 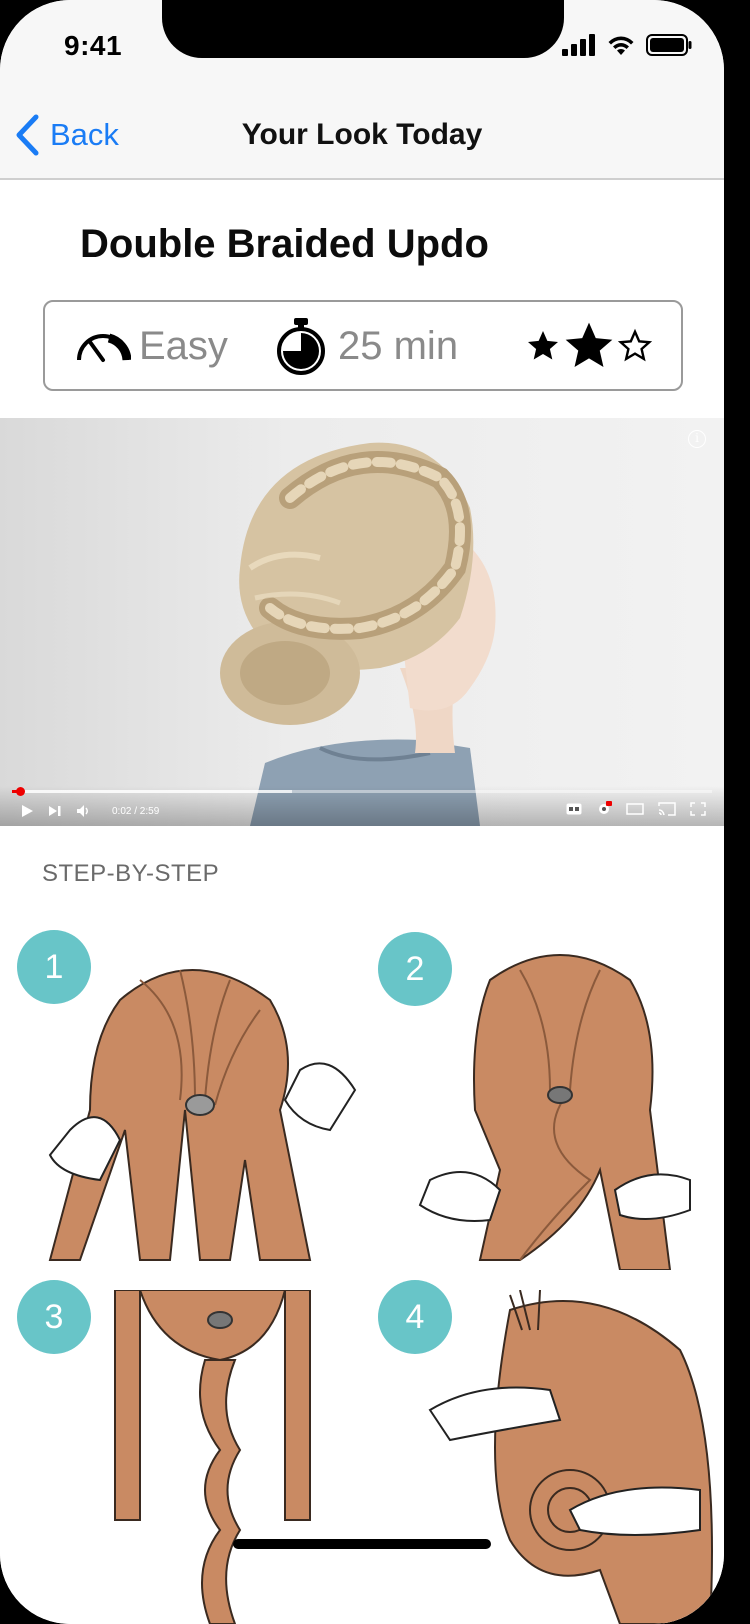 What do you see at coordinates (54, 967) in the screenshot?
I see `step-1-badge: 1` at bounding box center [54, 967].